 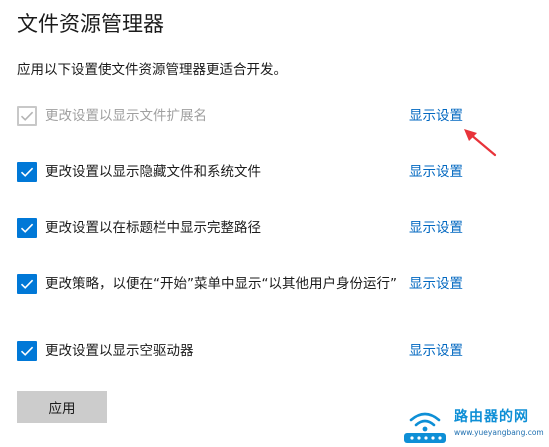 What do you see at coordinates (436, 116) in the screenshot?
I see `file-extensions-show-settings-link: 显示设置` at bounding box center [436, 116].